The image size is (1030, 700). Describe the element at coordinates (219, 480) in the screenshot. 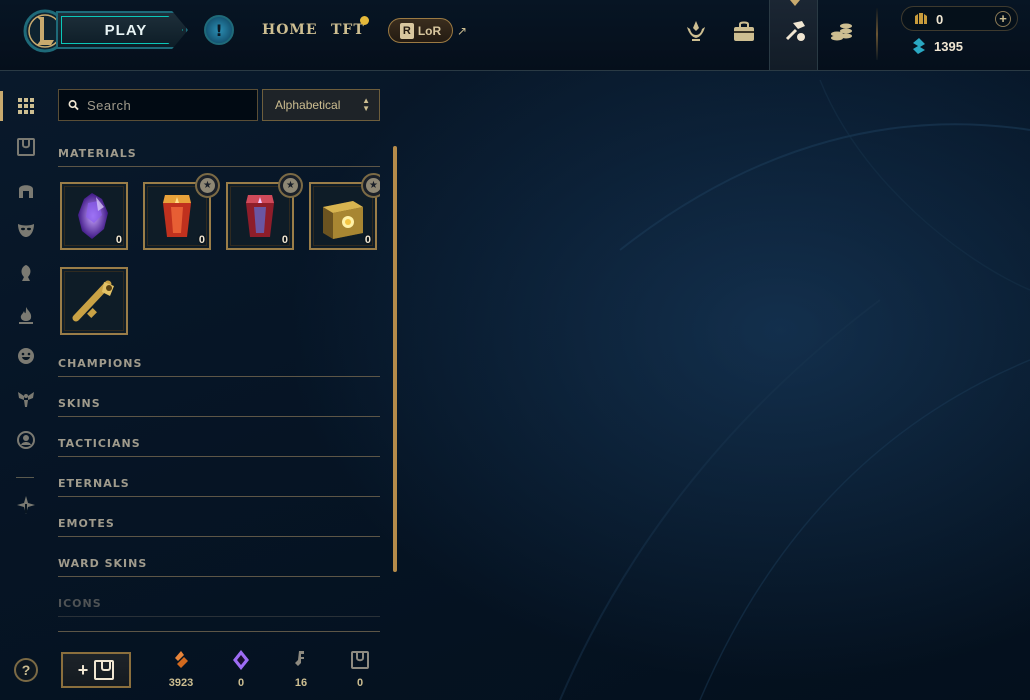

I see `section-eternals: ETERNALS` at that location.